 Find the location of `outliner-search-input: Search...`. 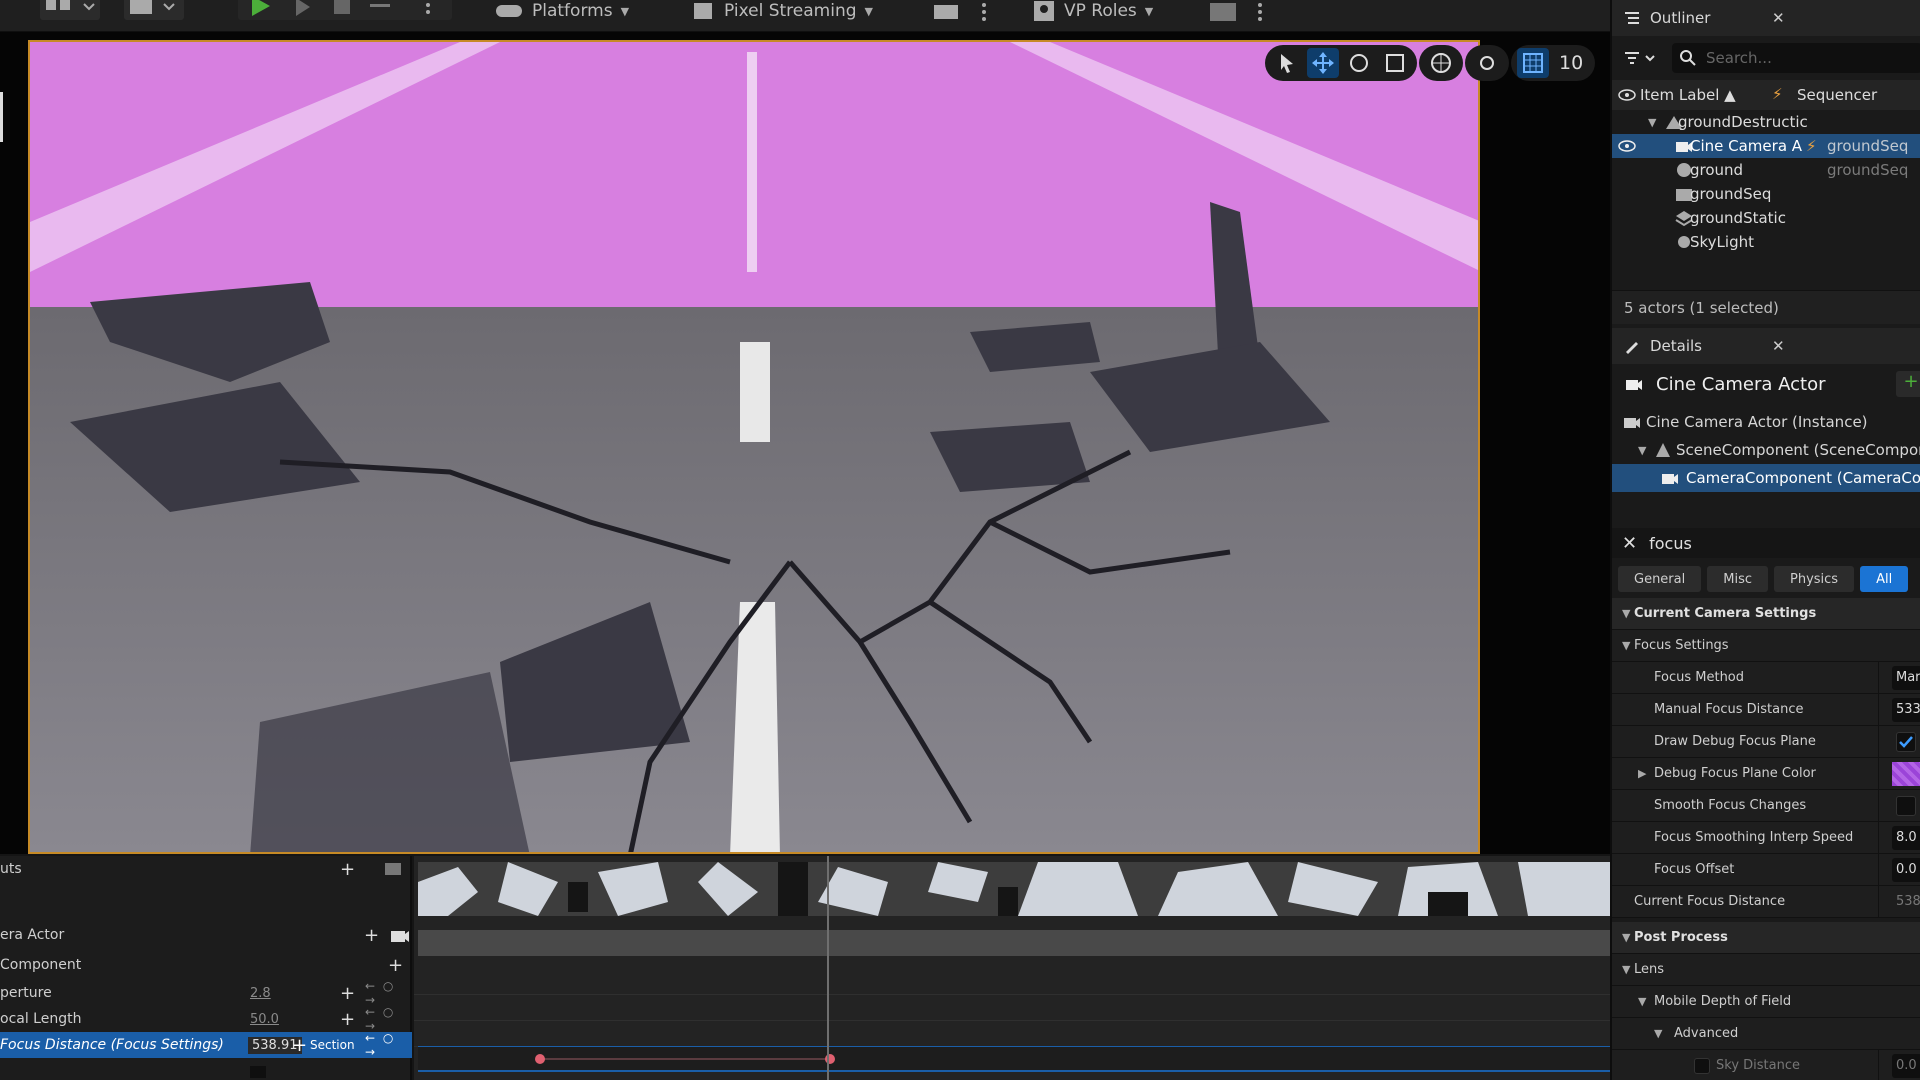

outliner-search-input: Search... is located at coordinates (1796, 58).